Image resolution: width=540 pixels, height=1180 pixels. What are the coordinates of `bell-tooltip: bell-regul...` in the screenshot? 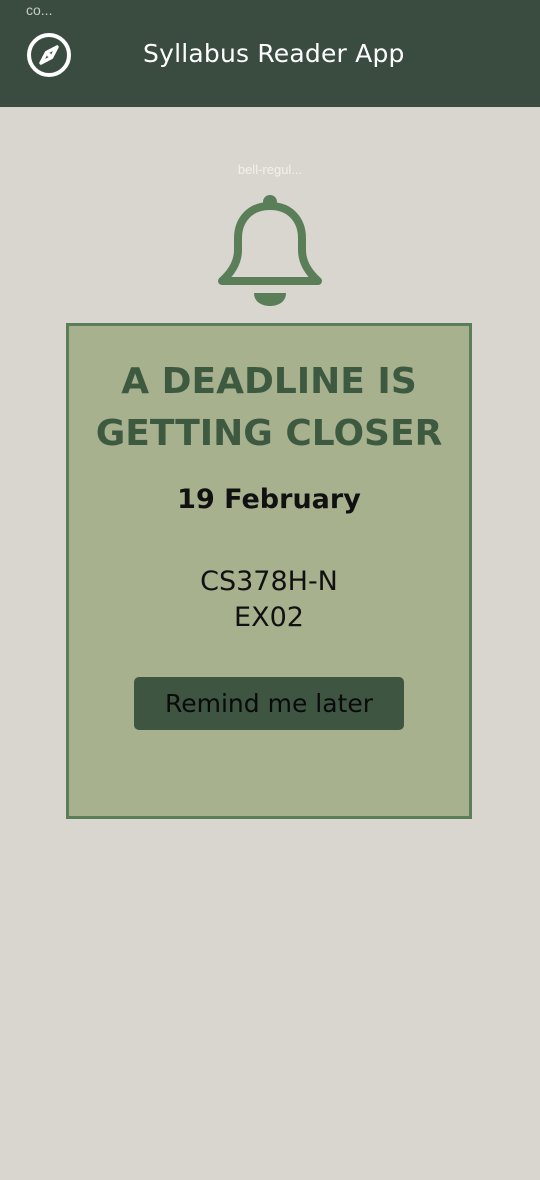 It's located at (270, 169).